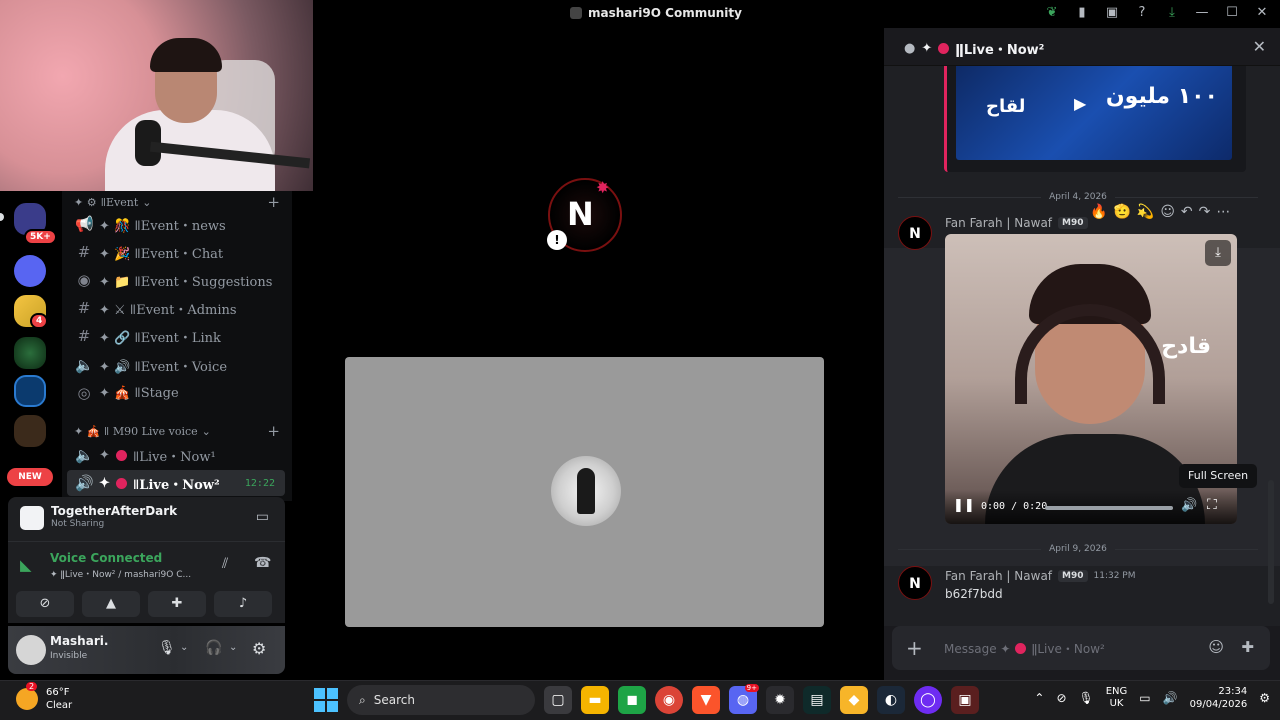 This screenshot has height=720, width=1280. I want to click on language-indicator: ENG UK, so click(1117, 698).